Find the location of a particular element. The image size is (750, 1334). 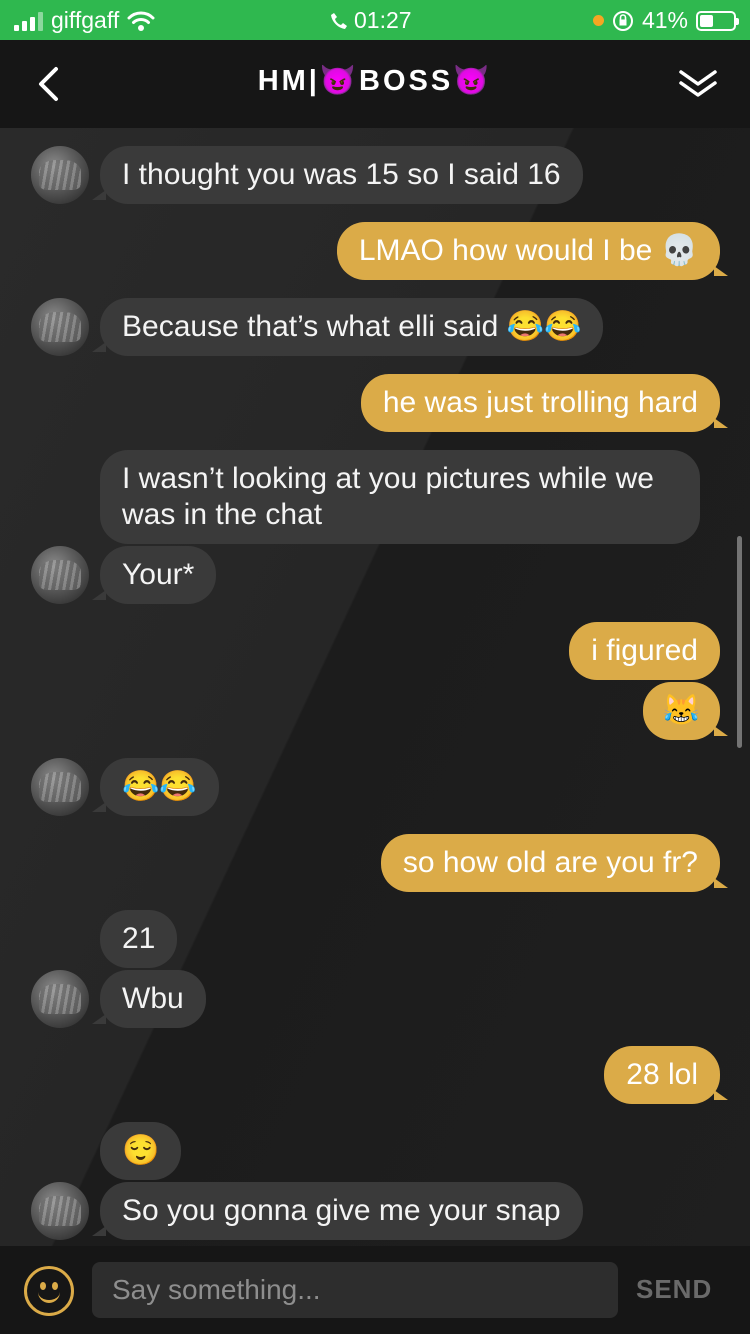

scrollbar is located at coordinates (739, 642).